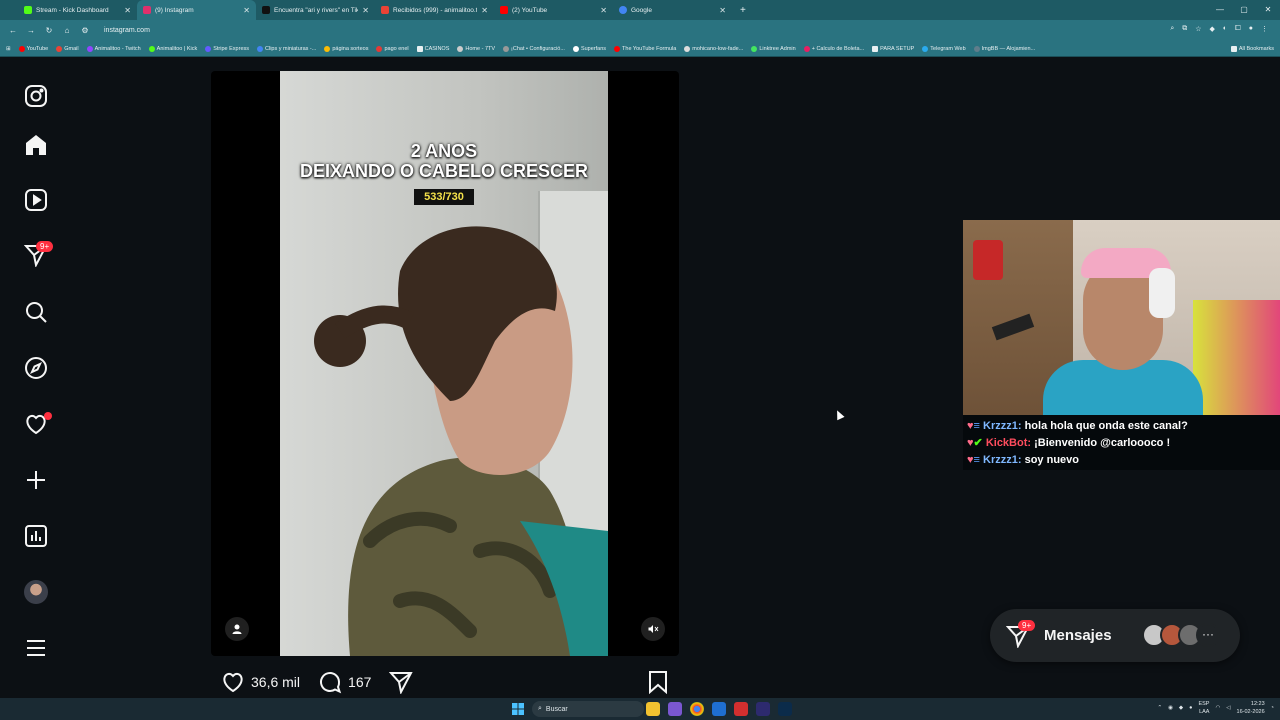 This screenshot has height=720, width=1280. Describe the element at coordinates (653, 709) in the screenshot. I see `file-explorer-icon` at that location.